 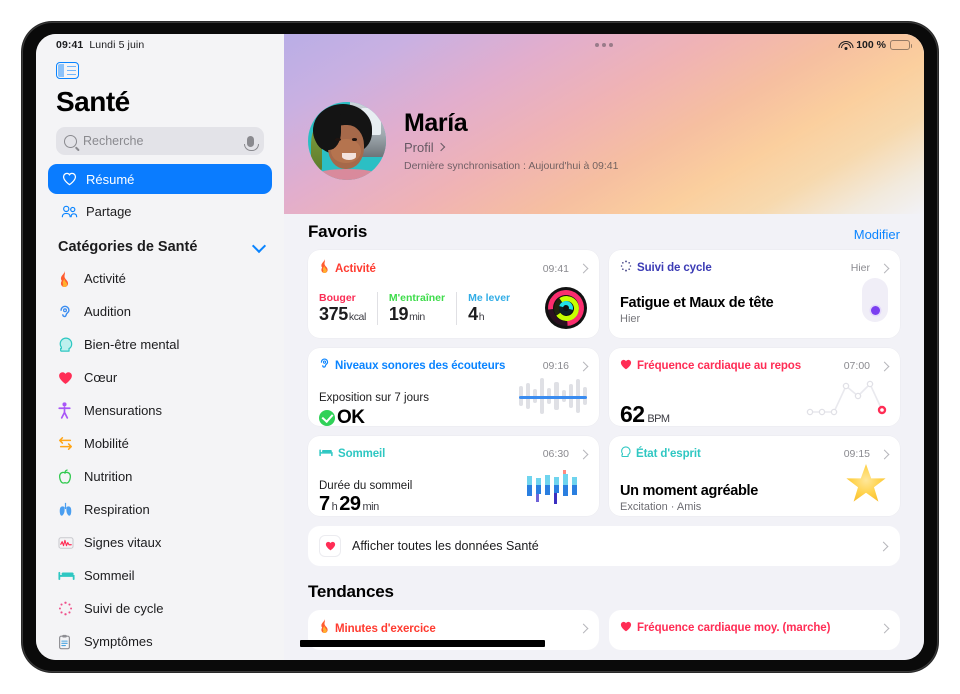 I want to click on search-placeholder: Recherche, so click(x=113, y=141).